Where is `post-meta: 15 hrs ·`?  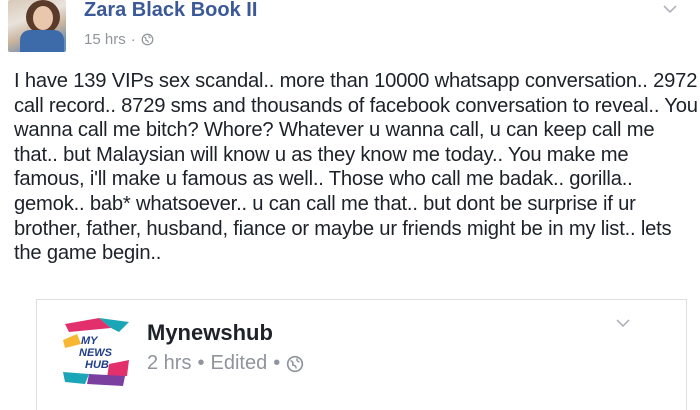 post-meta: 15 hrs · is located at coordinates (119, 39).